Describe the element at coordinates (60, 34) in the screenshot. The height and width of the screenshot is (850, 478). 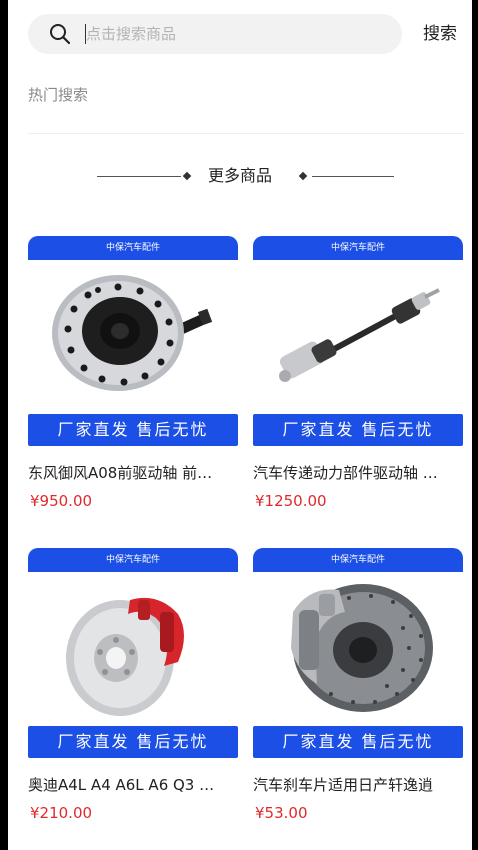
I see `search-icon` at that location.